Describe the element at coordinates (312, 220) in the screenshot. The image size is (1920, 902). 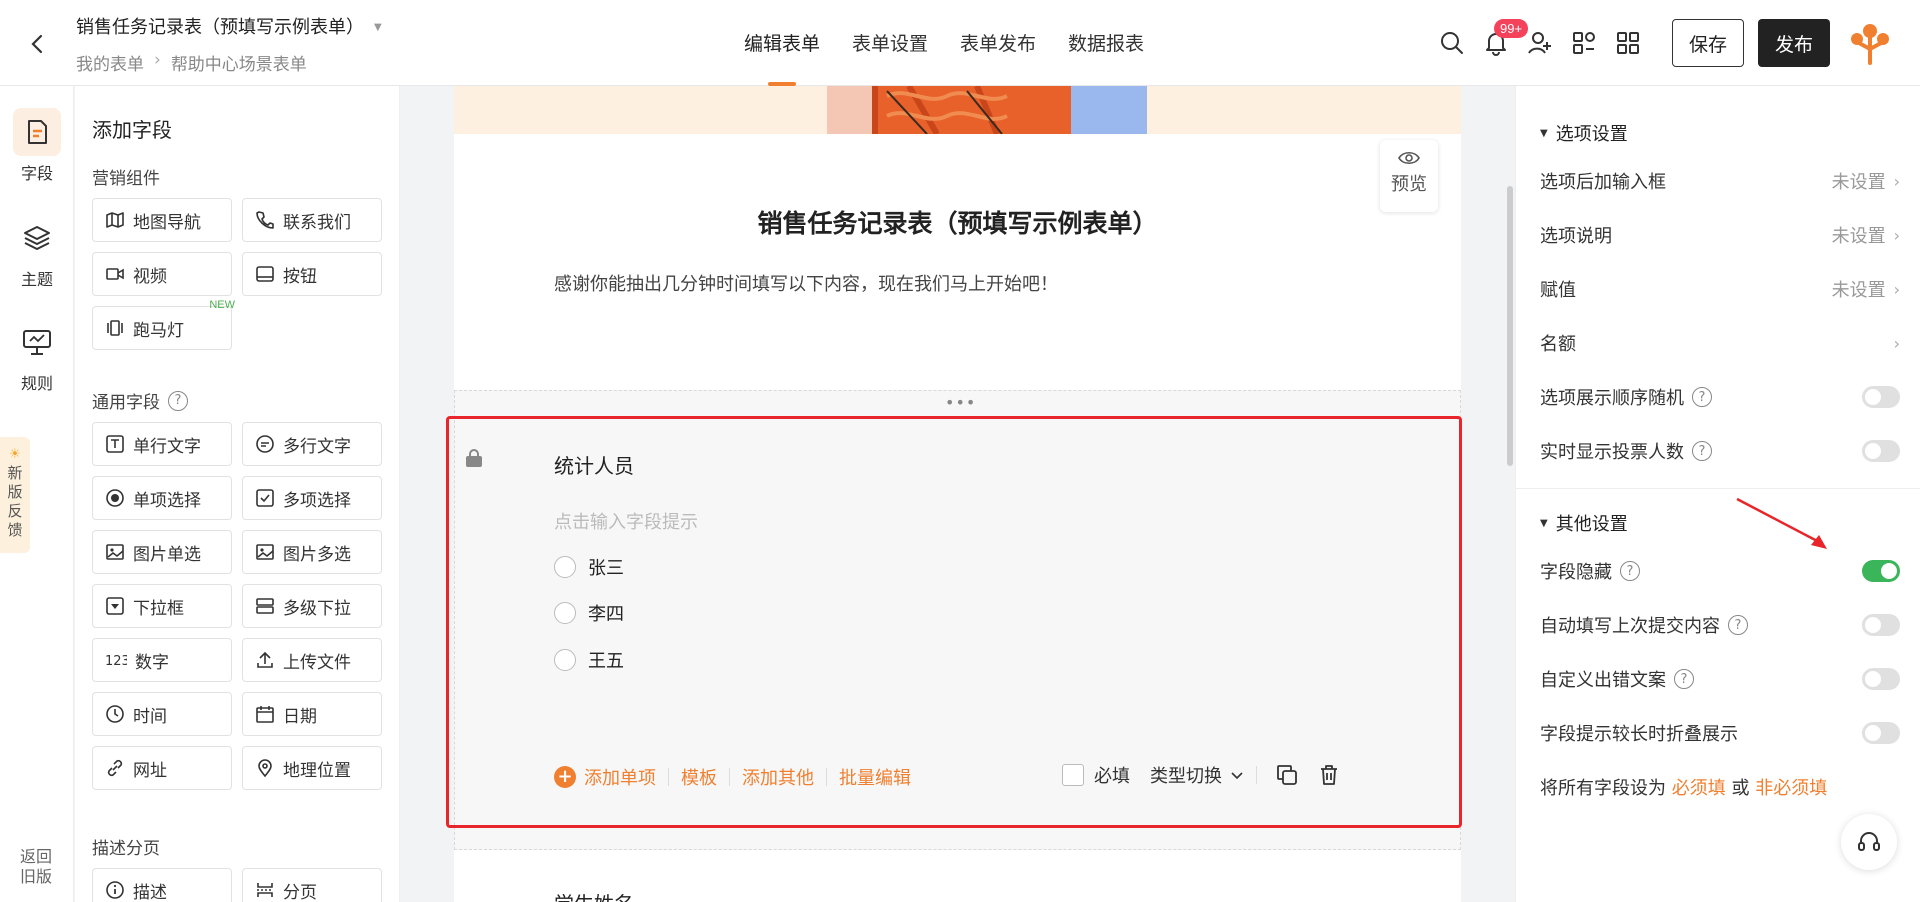
I see `field-contact-us: 联系我们` at that location.